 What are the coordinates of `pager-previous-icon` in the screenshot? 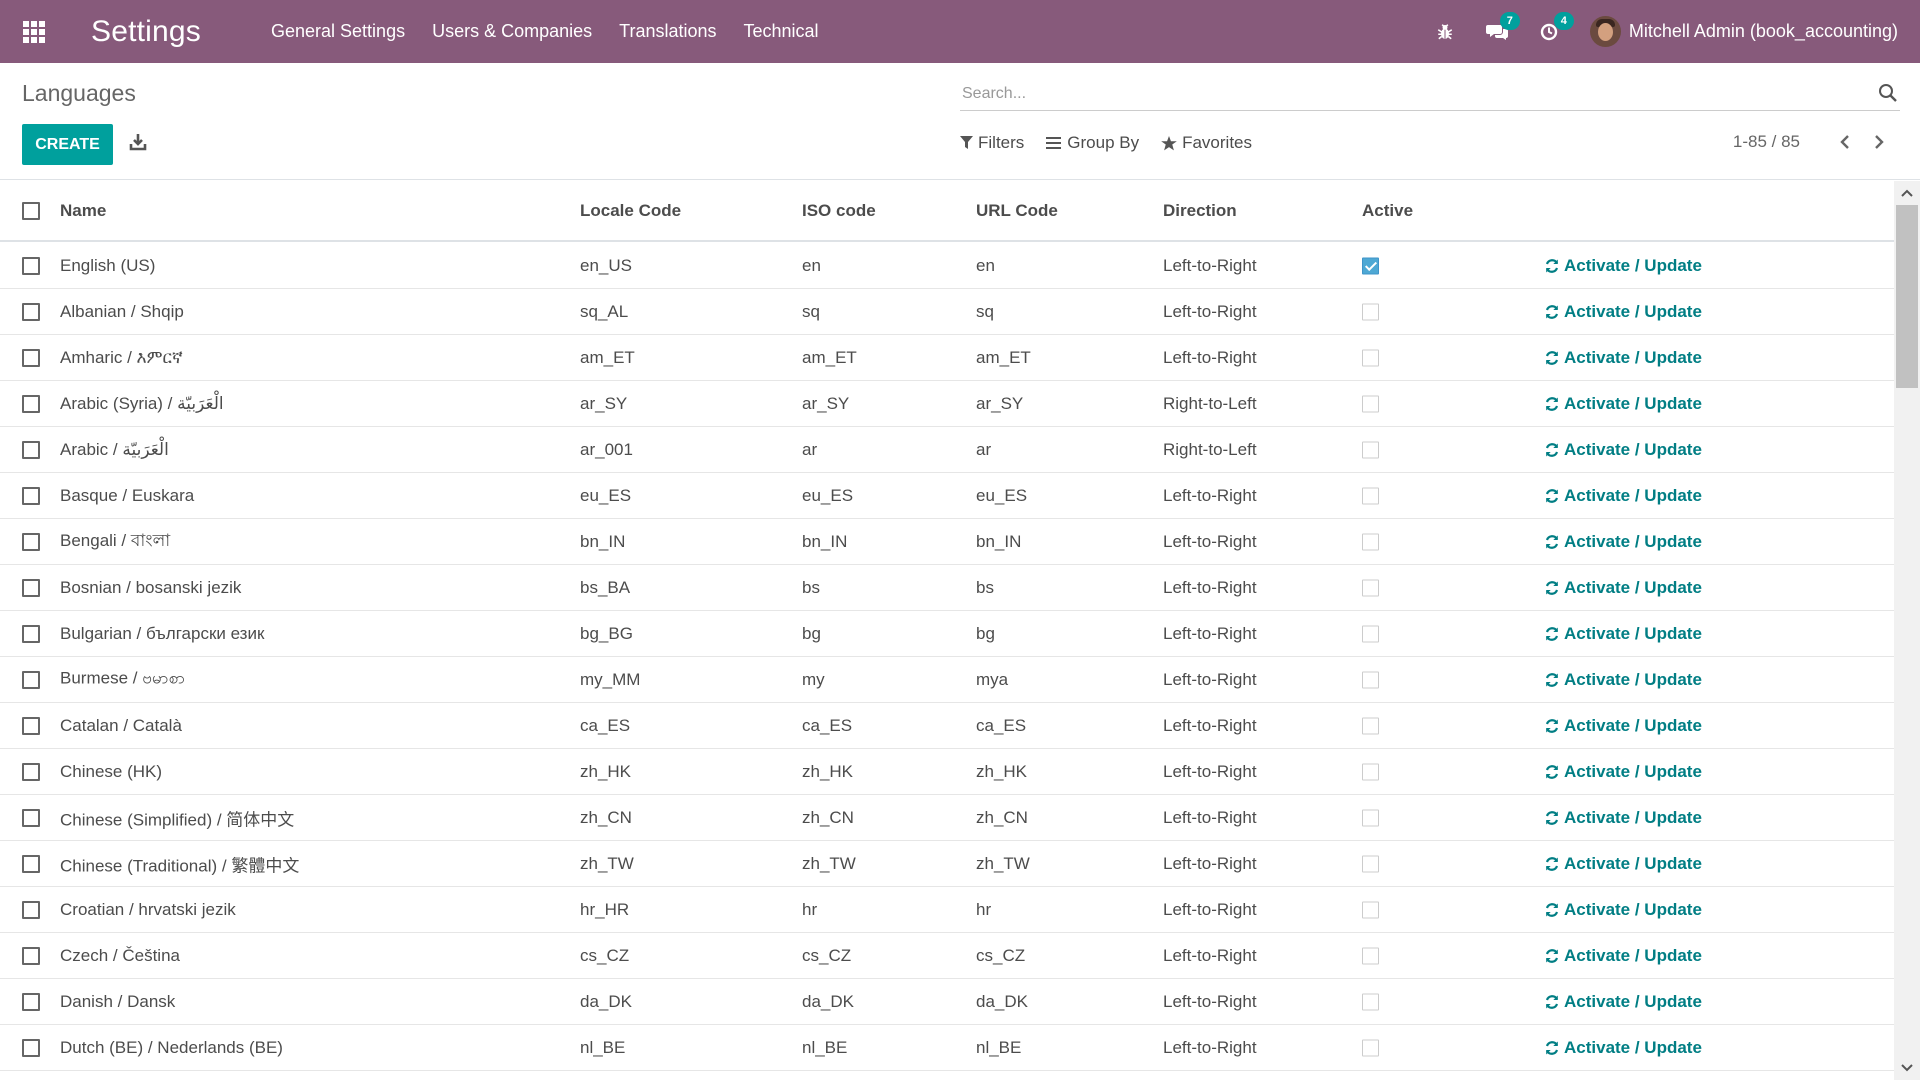 It's located at (1845, 142).